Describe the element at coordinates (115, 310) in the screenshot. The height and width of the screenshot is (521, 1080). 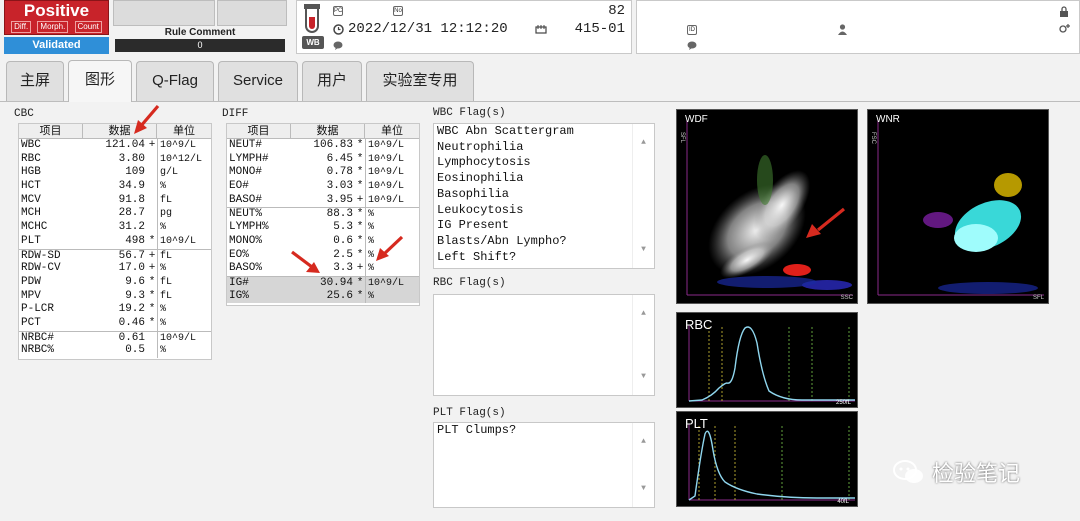
I see `table-row: P-LCR 19.2 *%` at that location.